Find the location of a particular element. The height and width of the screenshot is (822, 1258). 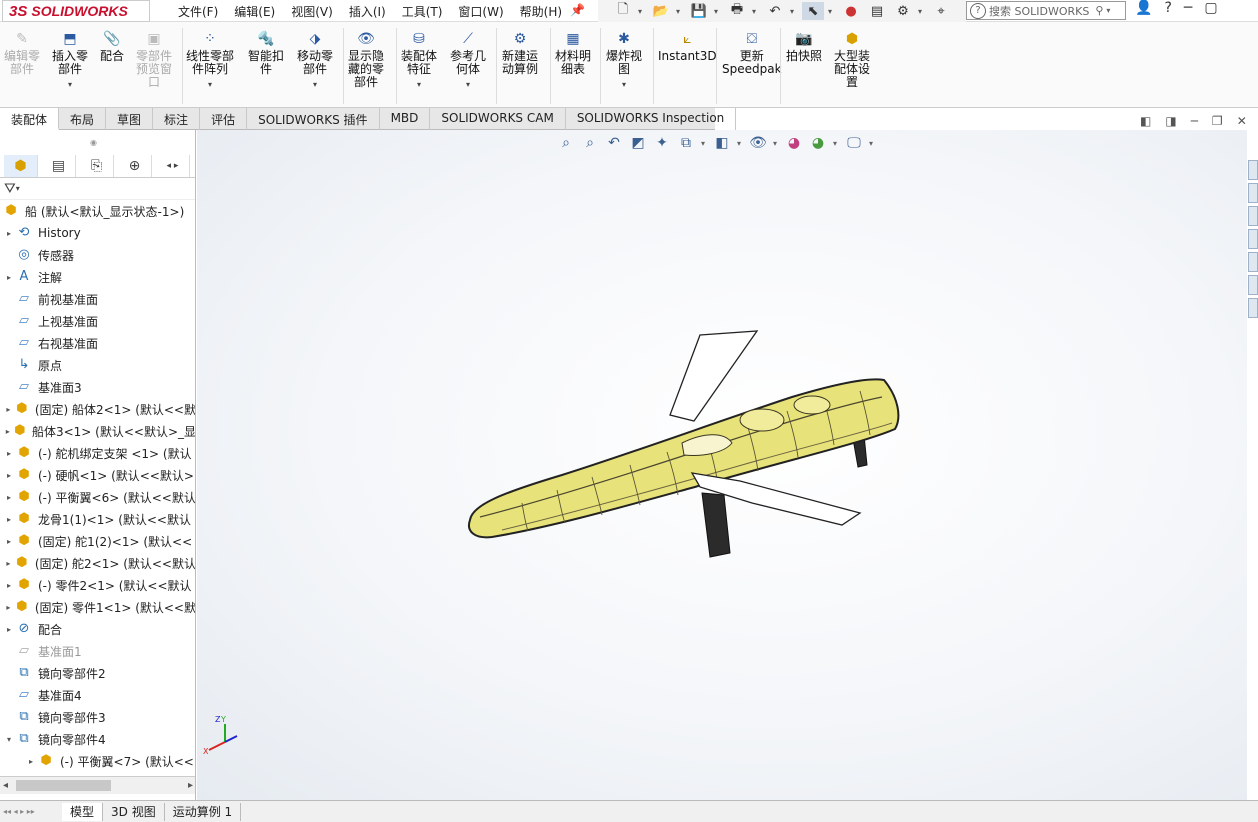

tree-item: ▸ ⬢ (-) 零件2<1> (默认<<默认 is located at coordinates (97, 585).